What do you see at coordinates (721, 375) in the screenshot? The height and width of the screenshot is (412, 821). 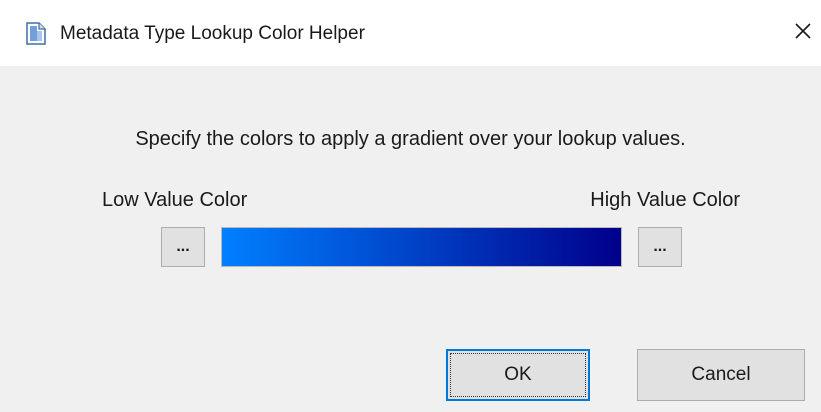 I see `cancel-button: Cancel` at bounding box center [721, 375].